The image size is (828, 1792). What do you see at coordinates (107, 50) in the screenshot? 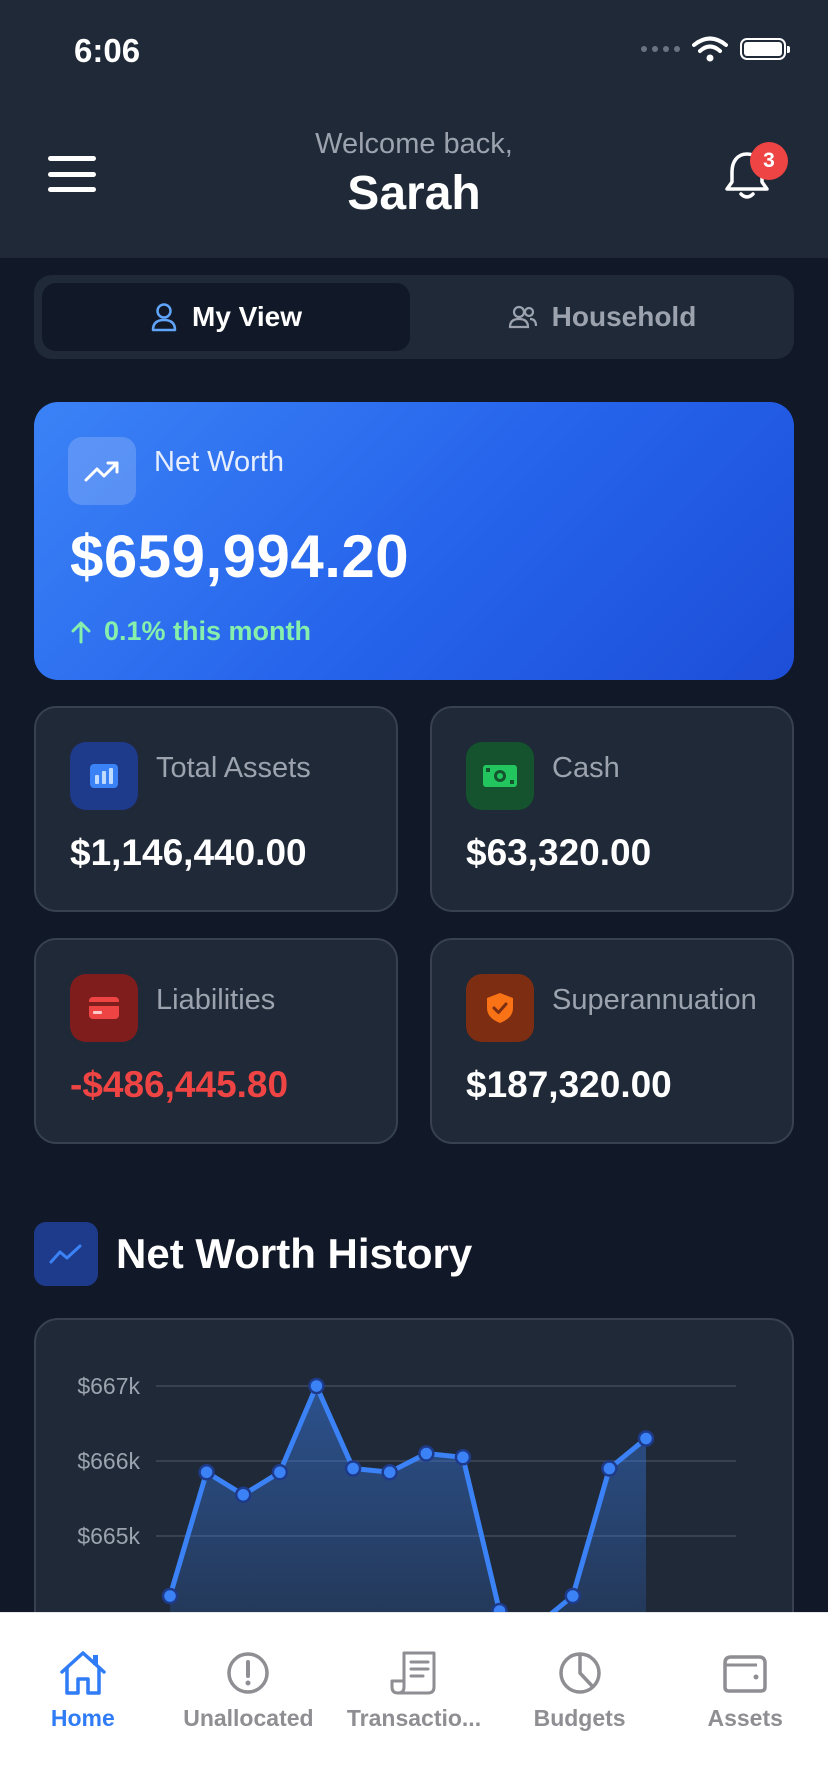
I see `status-time: 6:06` at bounding box center [107, 50].